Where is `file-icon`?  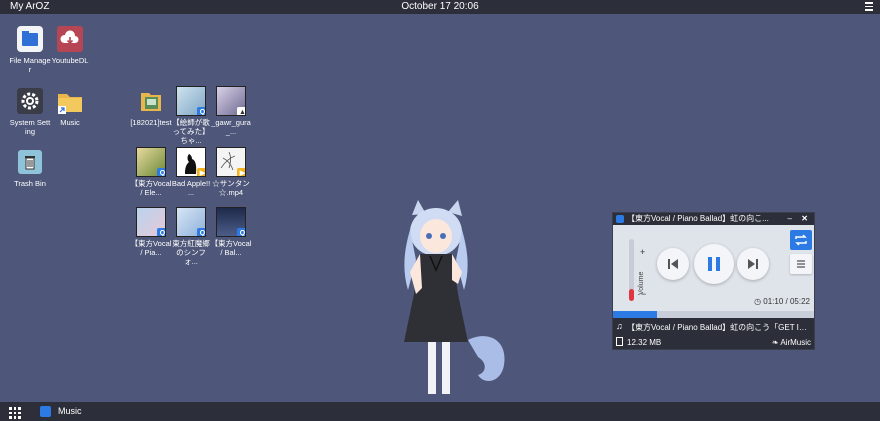 file-icon is located at coordinates (619, 341).